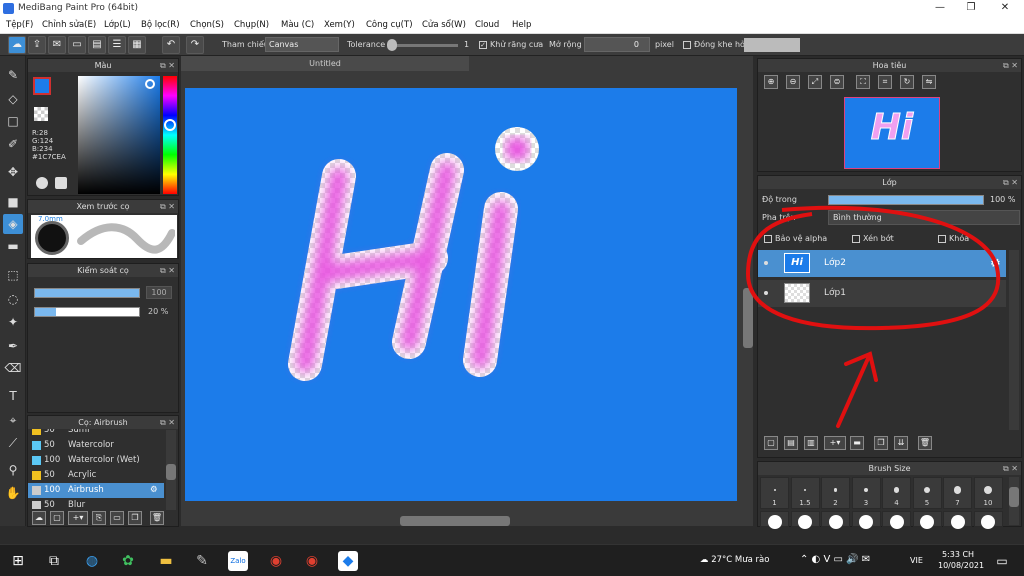 The height and width of the screenshot is (576, 1024). Describe the element at coordinates (251, 25) in the screenshot. I see `menu-capture: Chụp(N)` at that location.